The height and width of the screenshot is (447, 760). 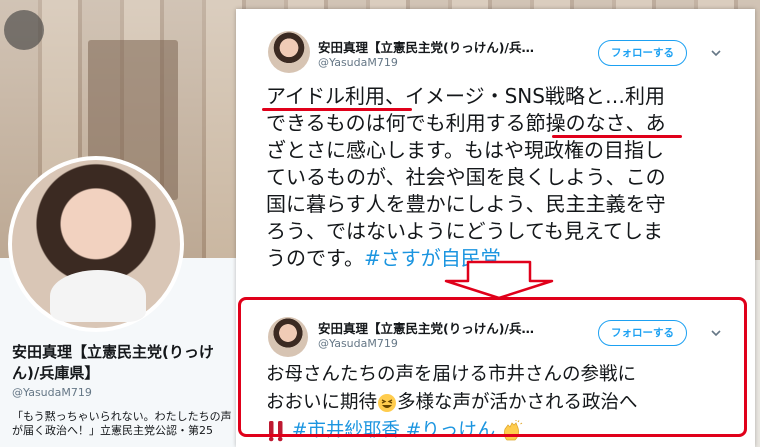 What do you see at coordinates (24, 30) in the screenshot?
I see `banner-decoration` at bounding box center [24, 30].